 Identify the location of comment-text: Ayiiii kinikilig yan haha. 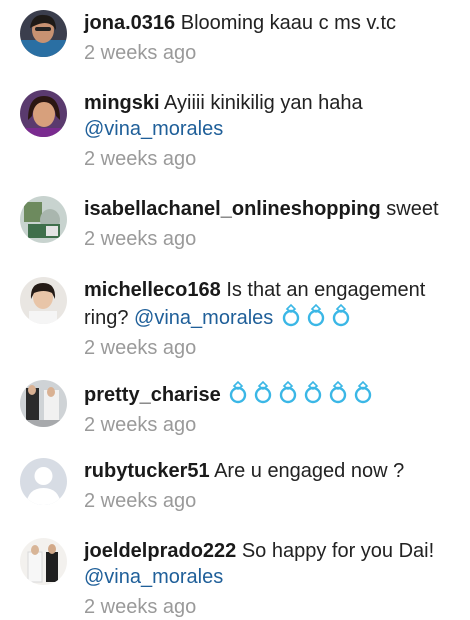
(263, 103).